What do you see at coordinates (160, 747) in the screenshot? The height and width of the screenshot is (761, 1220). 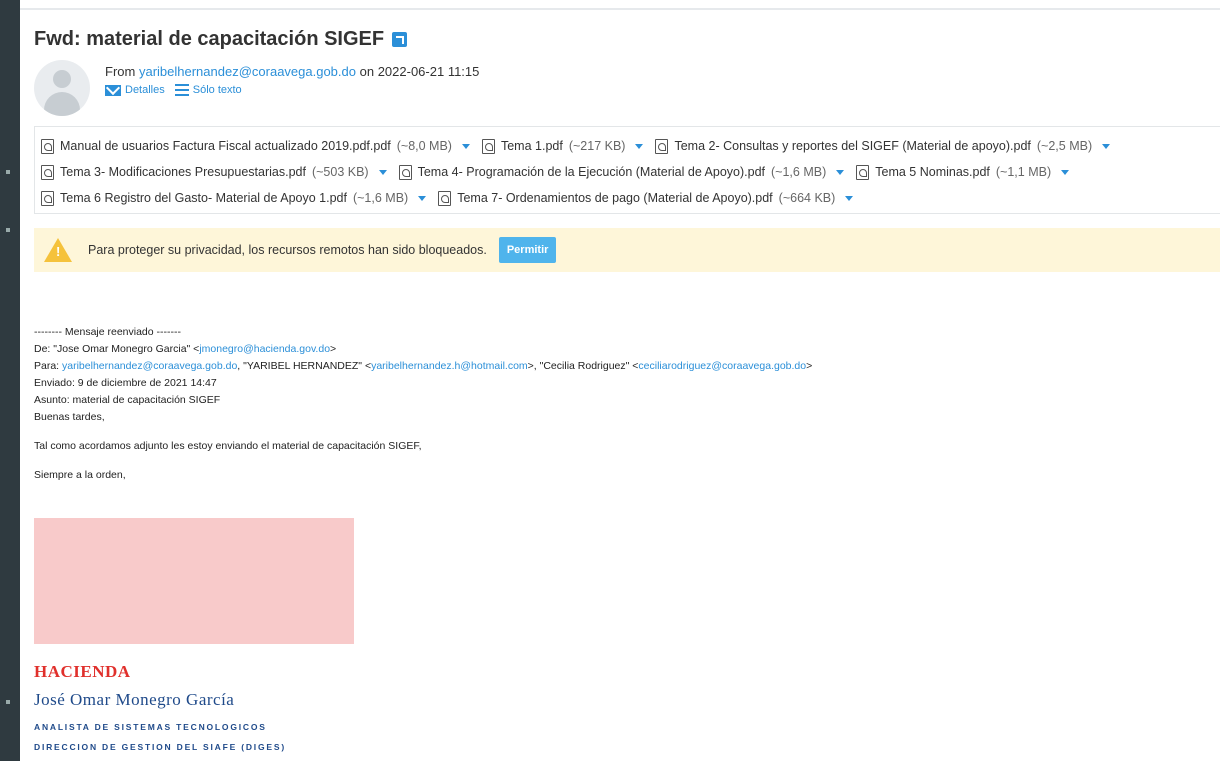 I see `signature-dept: DIRECCION DE GESTION DEL SIAFE (DIGES)` at bounding box center [160, 747].